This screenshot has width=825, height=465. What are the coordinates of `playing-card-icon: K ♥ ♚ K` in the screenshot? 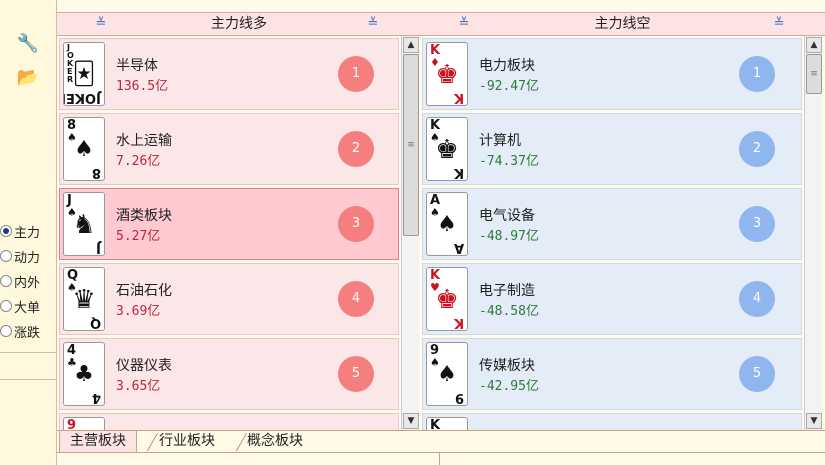 It's located at (447, 299).